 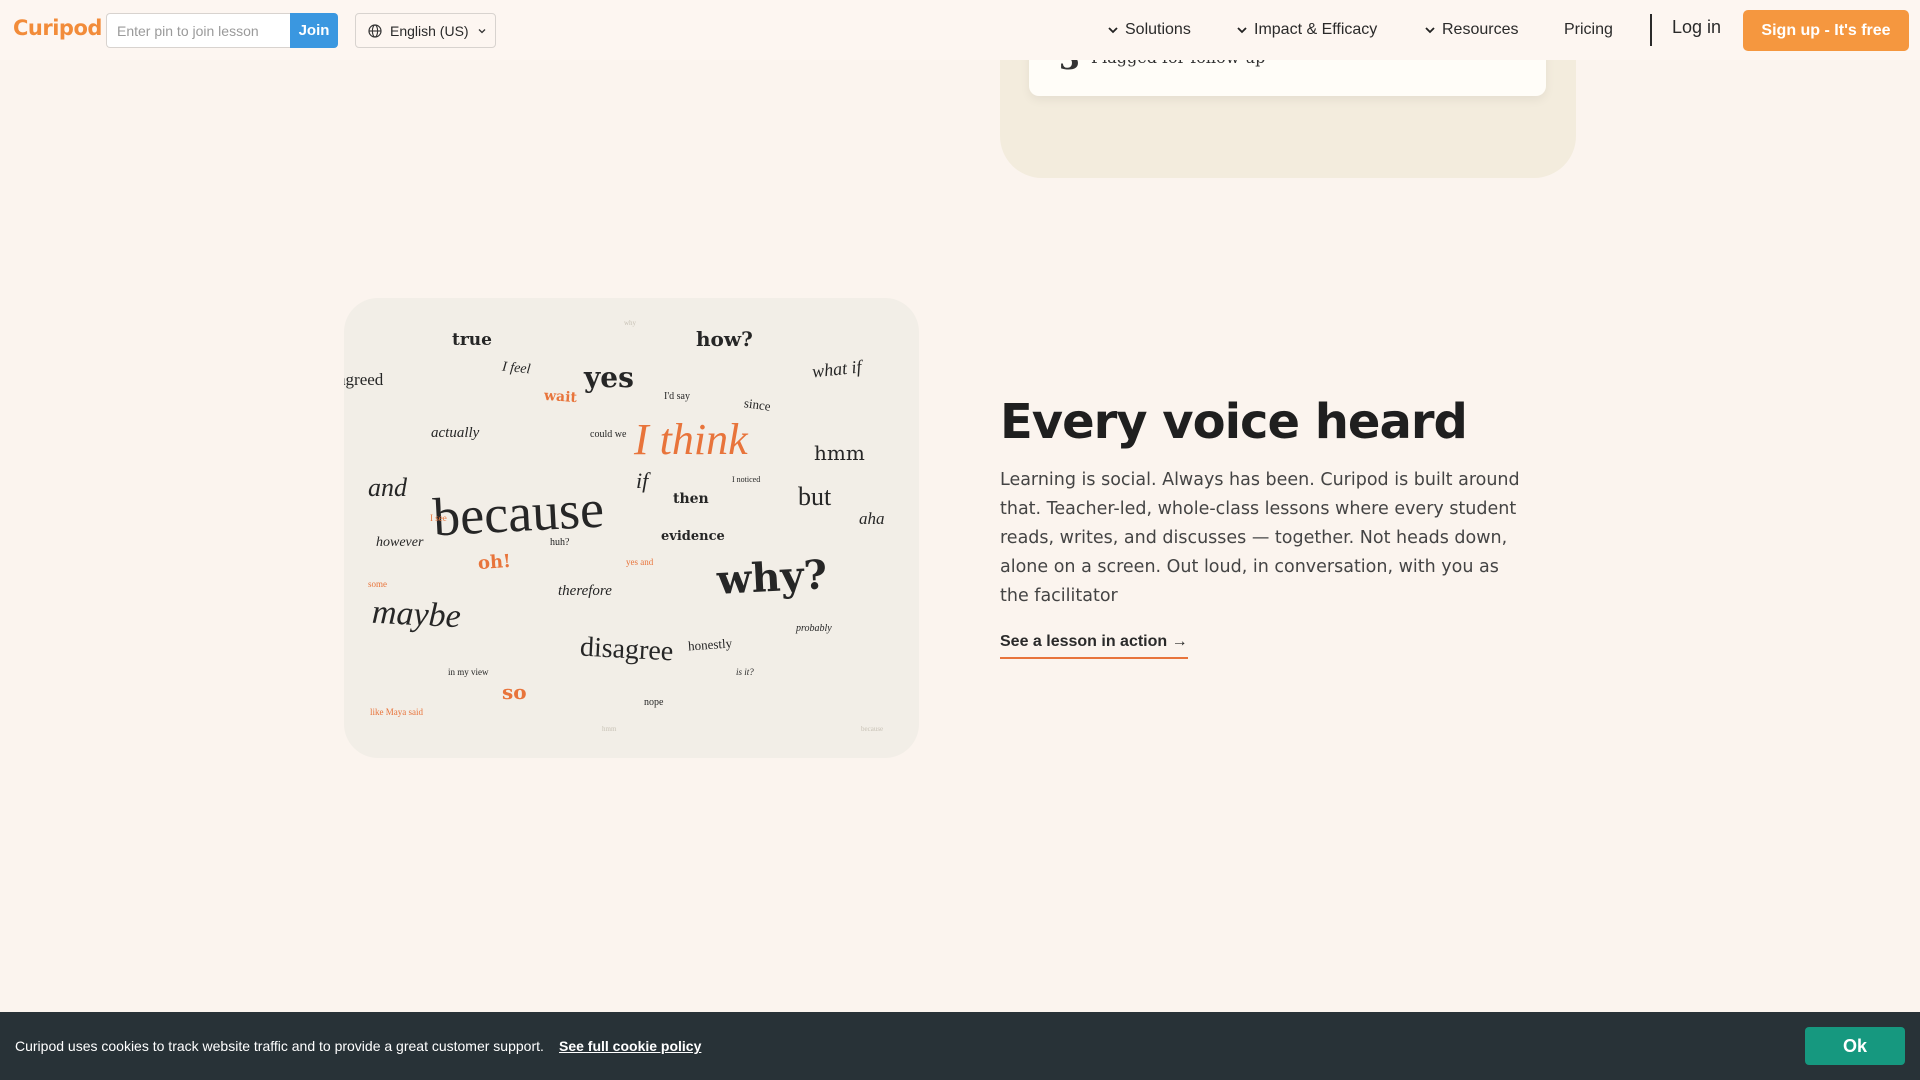 What do you see at coordinates (693, 536) in the screenshot?
I see `word: evidence` at bounding box center [693, 536].